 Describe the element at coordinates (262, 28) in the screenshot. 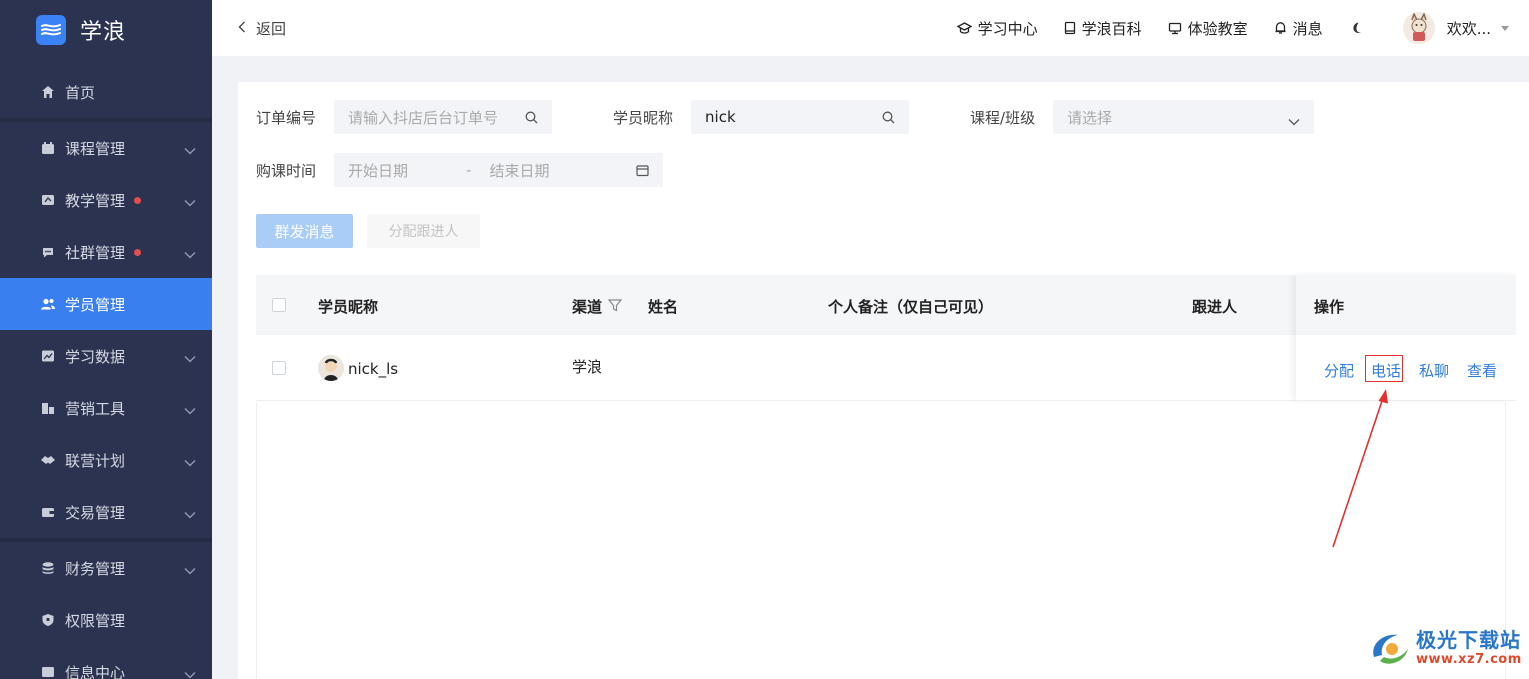

I see `back-button: 返回` at that location.